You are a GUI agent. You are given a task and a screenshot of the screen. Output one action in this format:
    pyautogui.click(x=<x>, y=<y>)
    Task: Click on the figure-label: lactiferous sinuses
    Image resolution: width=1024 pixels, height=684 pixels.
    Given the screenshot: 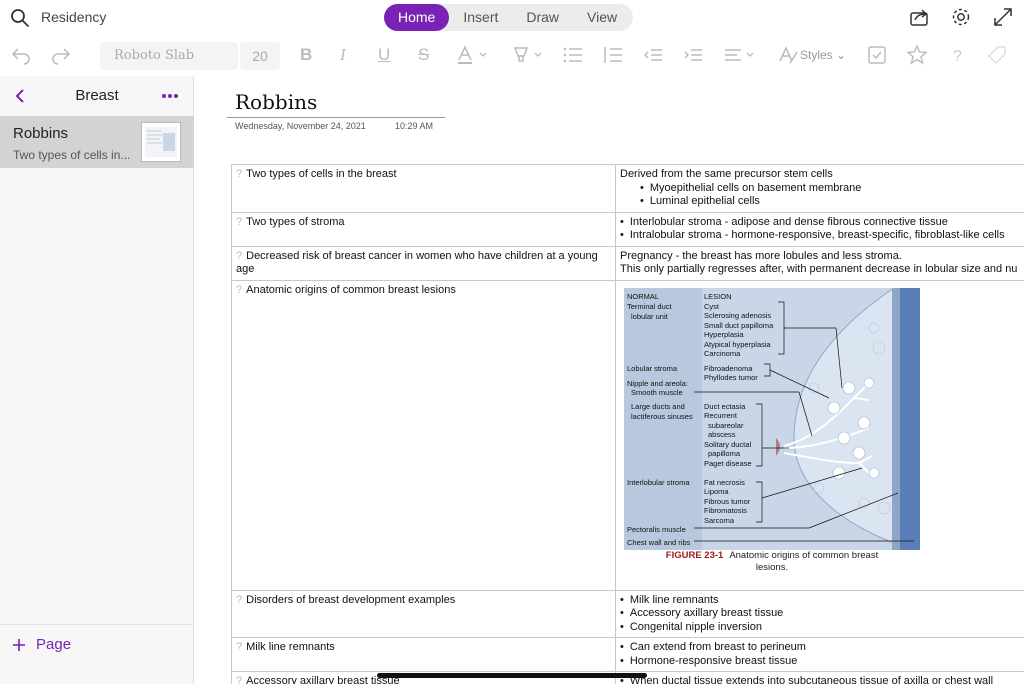 What is the action you would take?
    pyautogui.click(x=662, y=416)
    